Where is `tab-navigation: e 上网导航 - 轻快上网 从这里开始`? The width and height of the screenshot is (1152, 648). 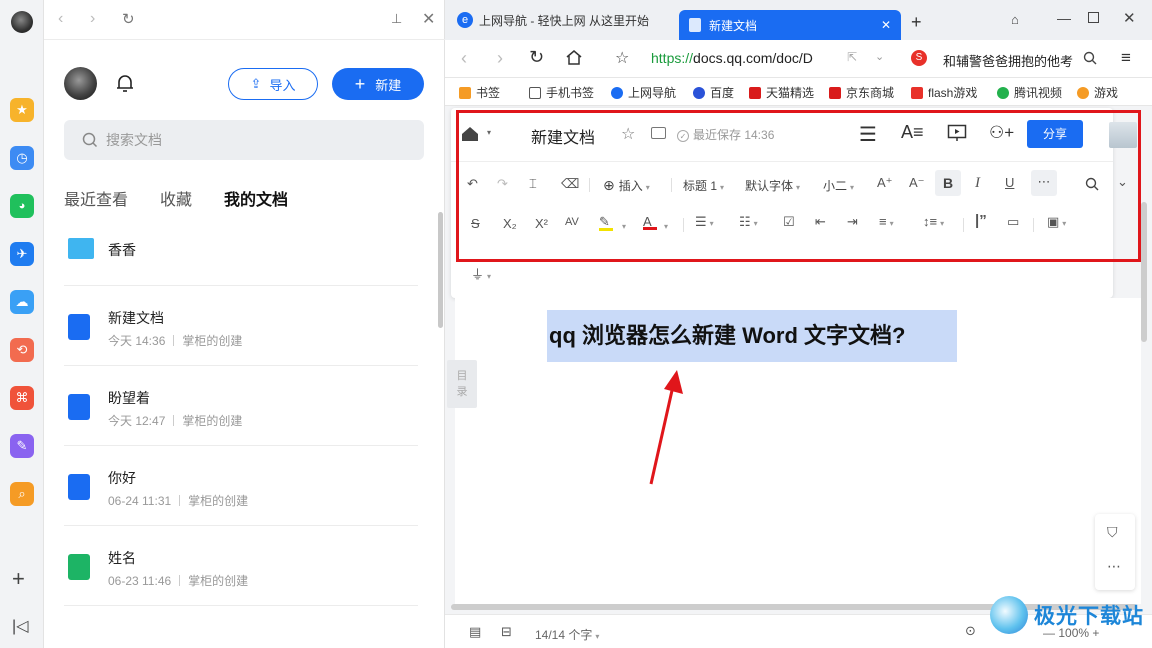 tab-navigation: e 上网导航 - 轻快上网 从这里开始 is located at coordinates (561, 26).